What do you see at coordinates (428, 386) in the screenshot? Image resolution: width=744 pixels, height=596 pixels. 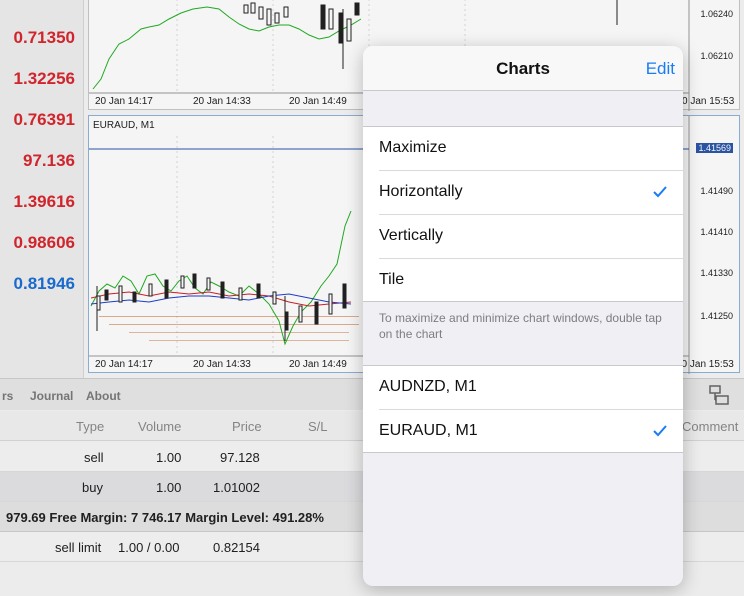 I see `option-label: AUDNZD, M1` at bounding box center [428, 386].